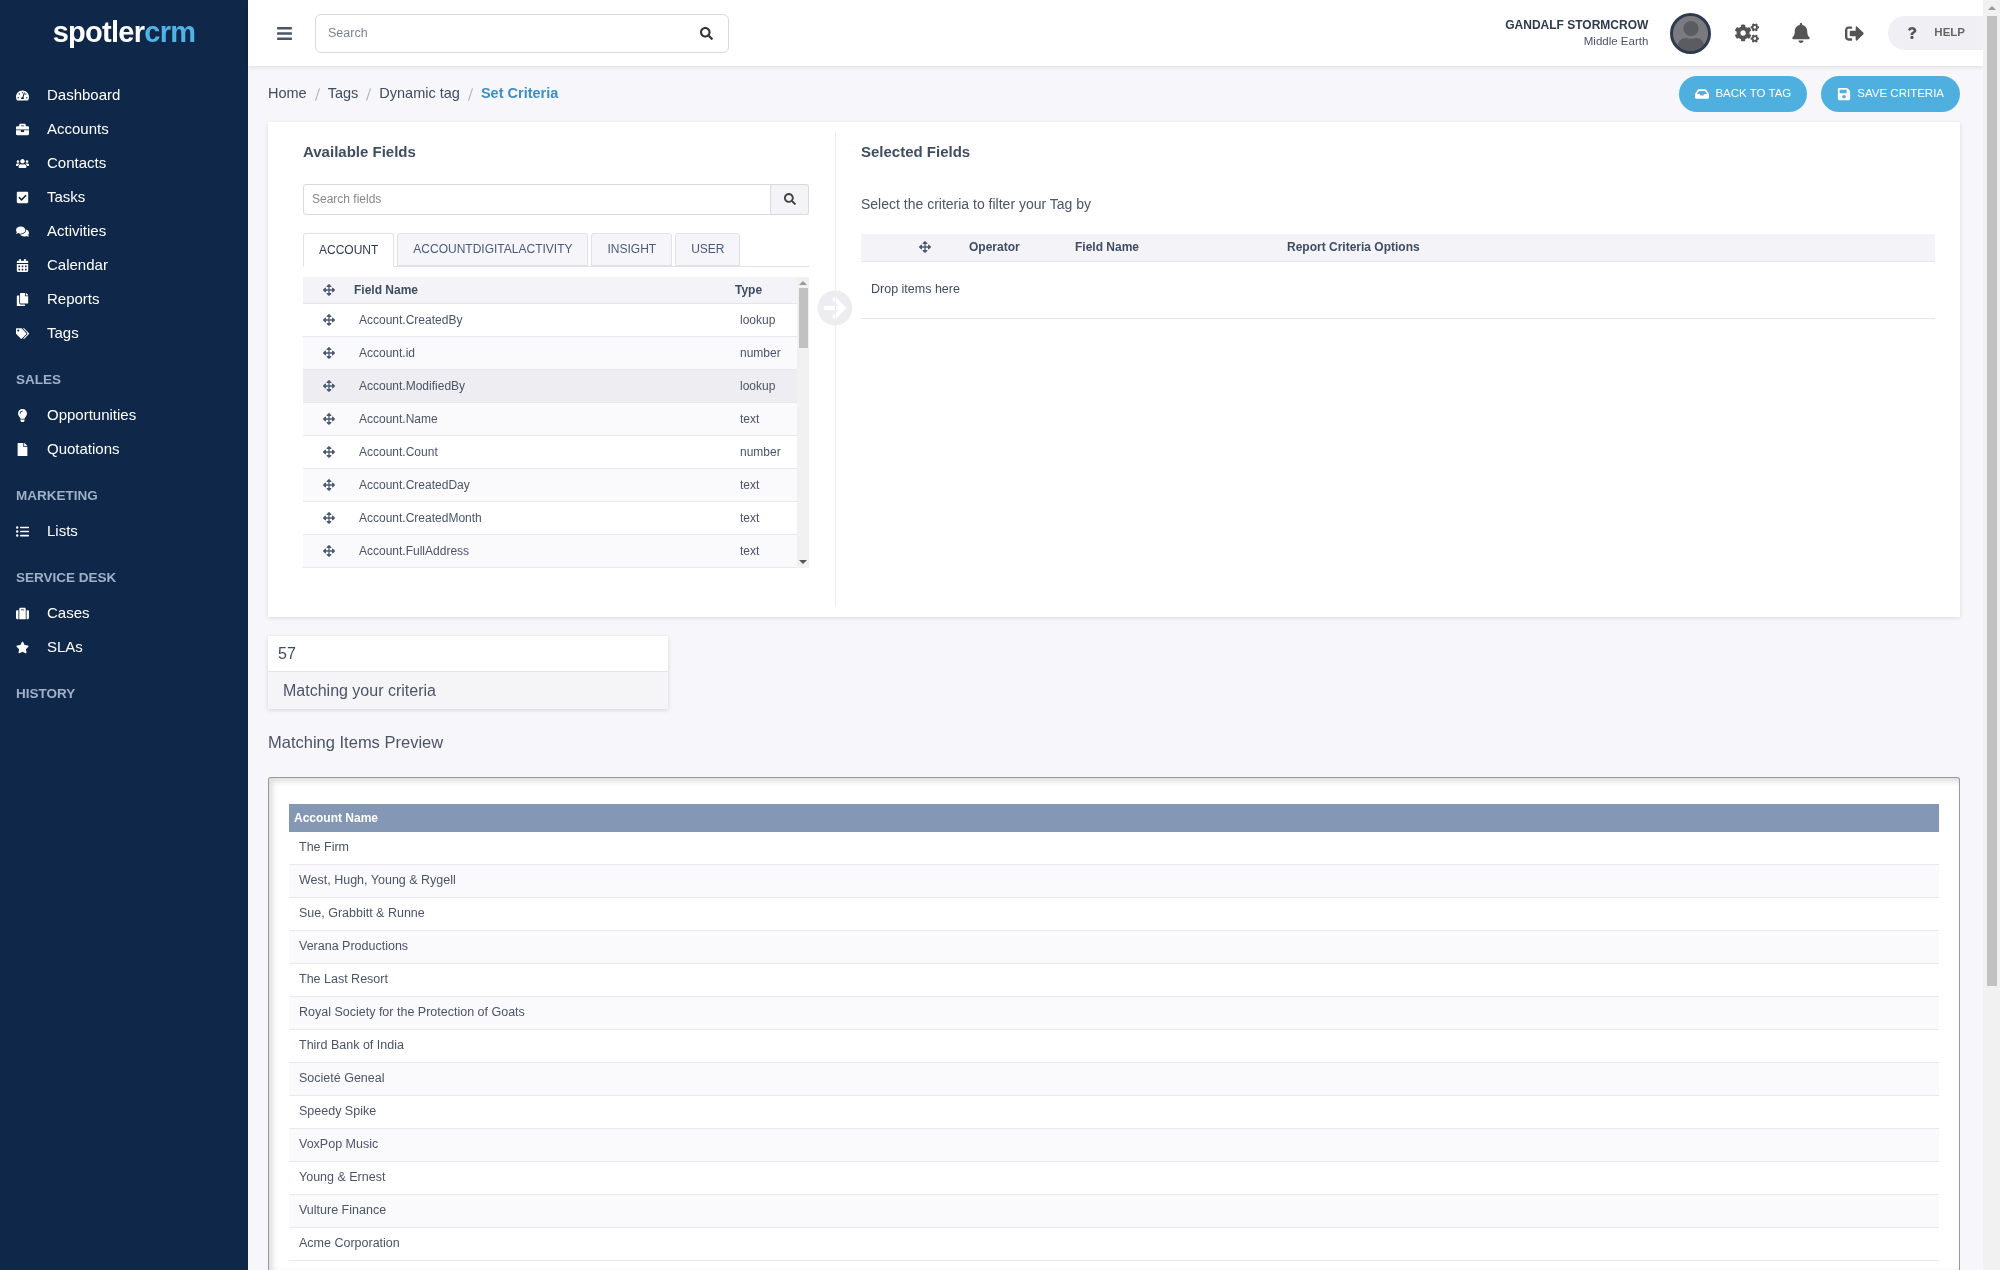  Describe the element at coordinates (1747, 33) in the screenshot. I see `settings-icon` at that location.